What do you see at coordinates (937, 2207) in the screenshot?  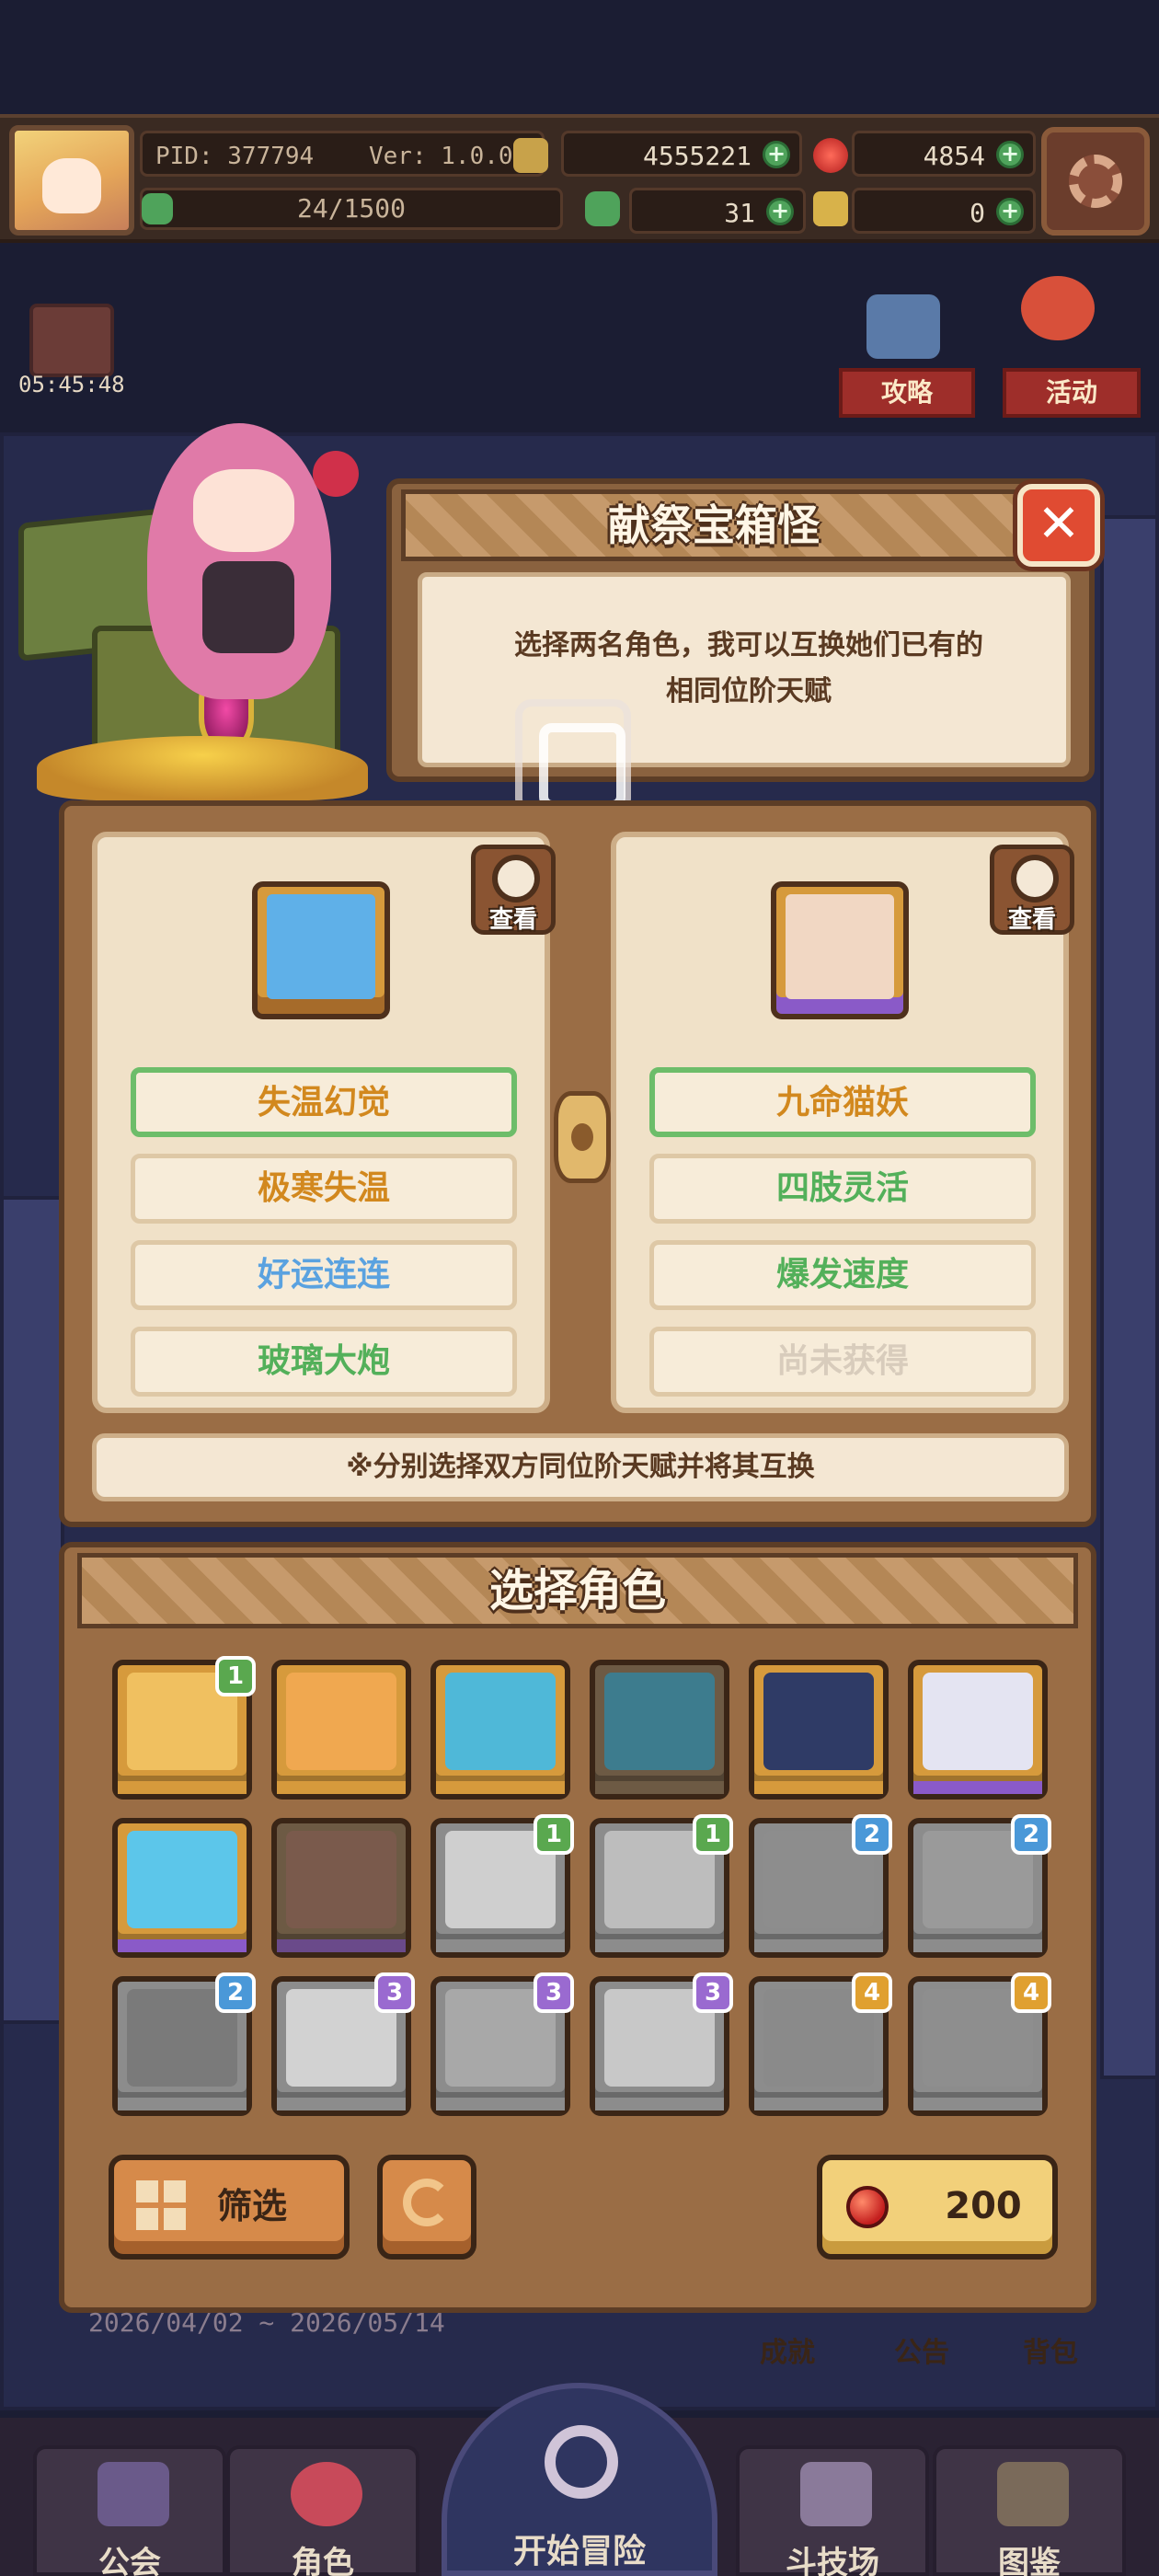 I see `confirm-cost-button: 200` at bounding box center [937, 2207].